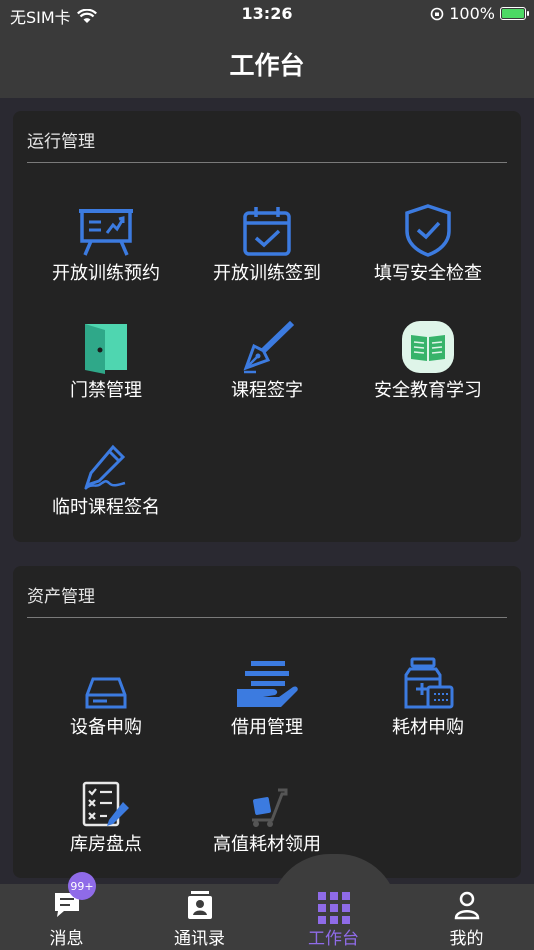 Image resolution: width=534 pixels, height=950 pixels. What do you see at coordinates (106, 273) in the screenshot?
I see `item-label: 开放训练预约` at bounding box center [106, 273].